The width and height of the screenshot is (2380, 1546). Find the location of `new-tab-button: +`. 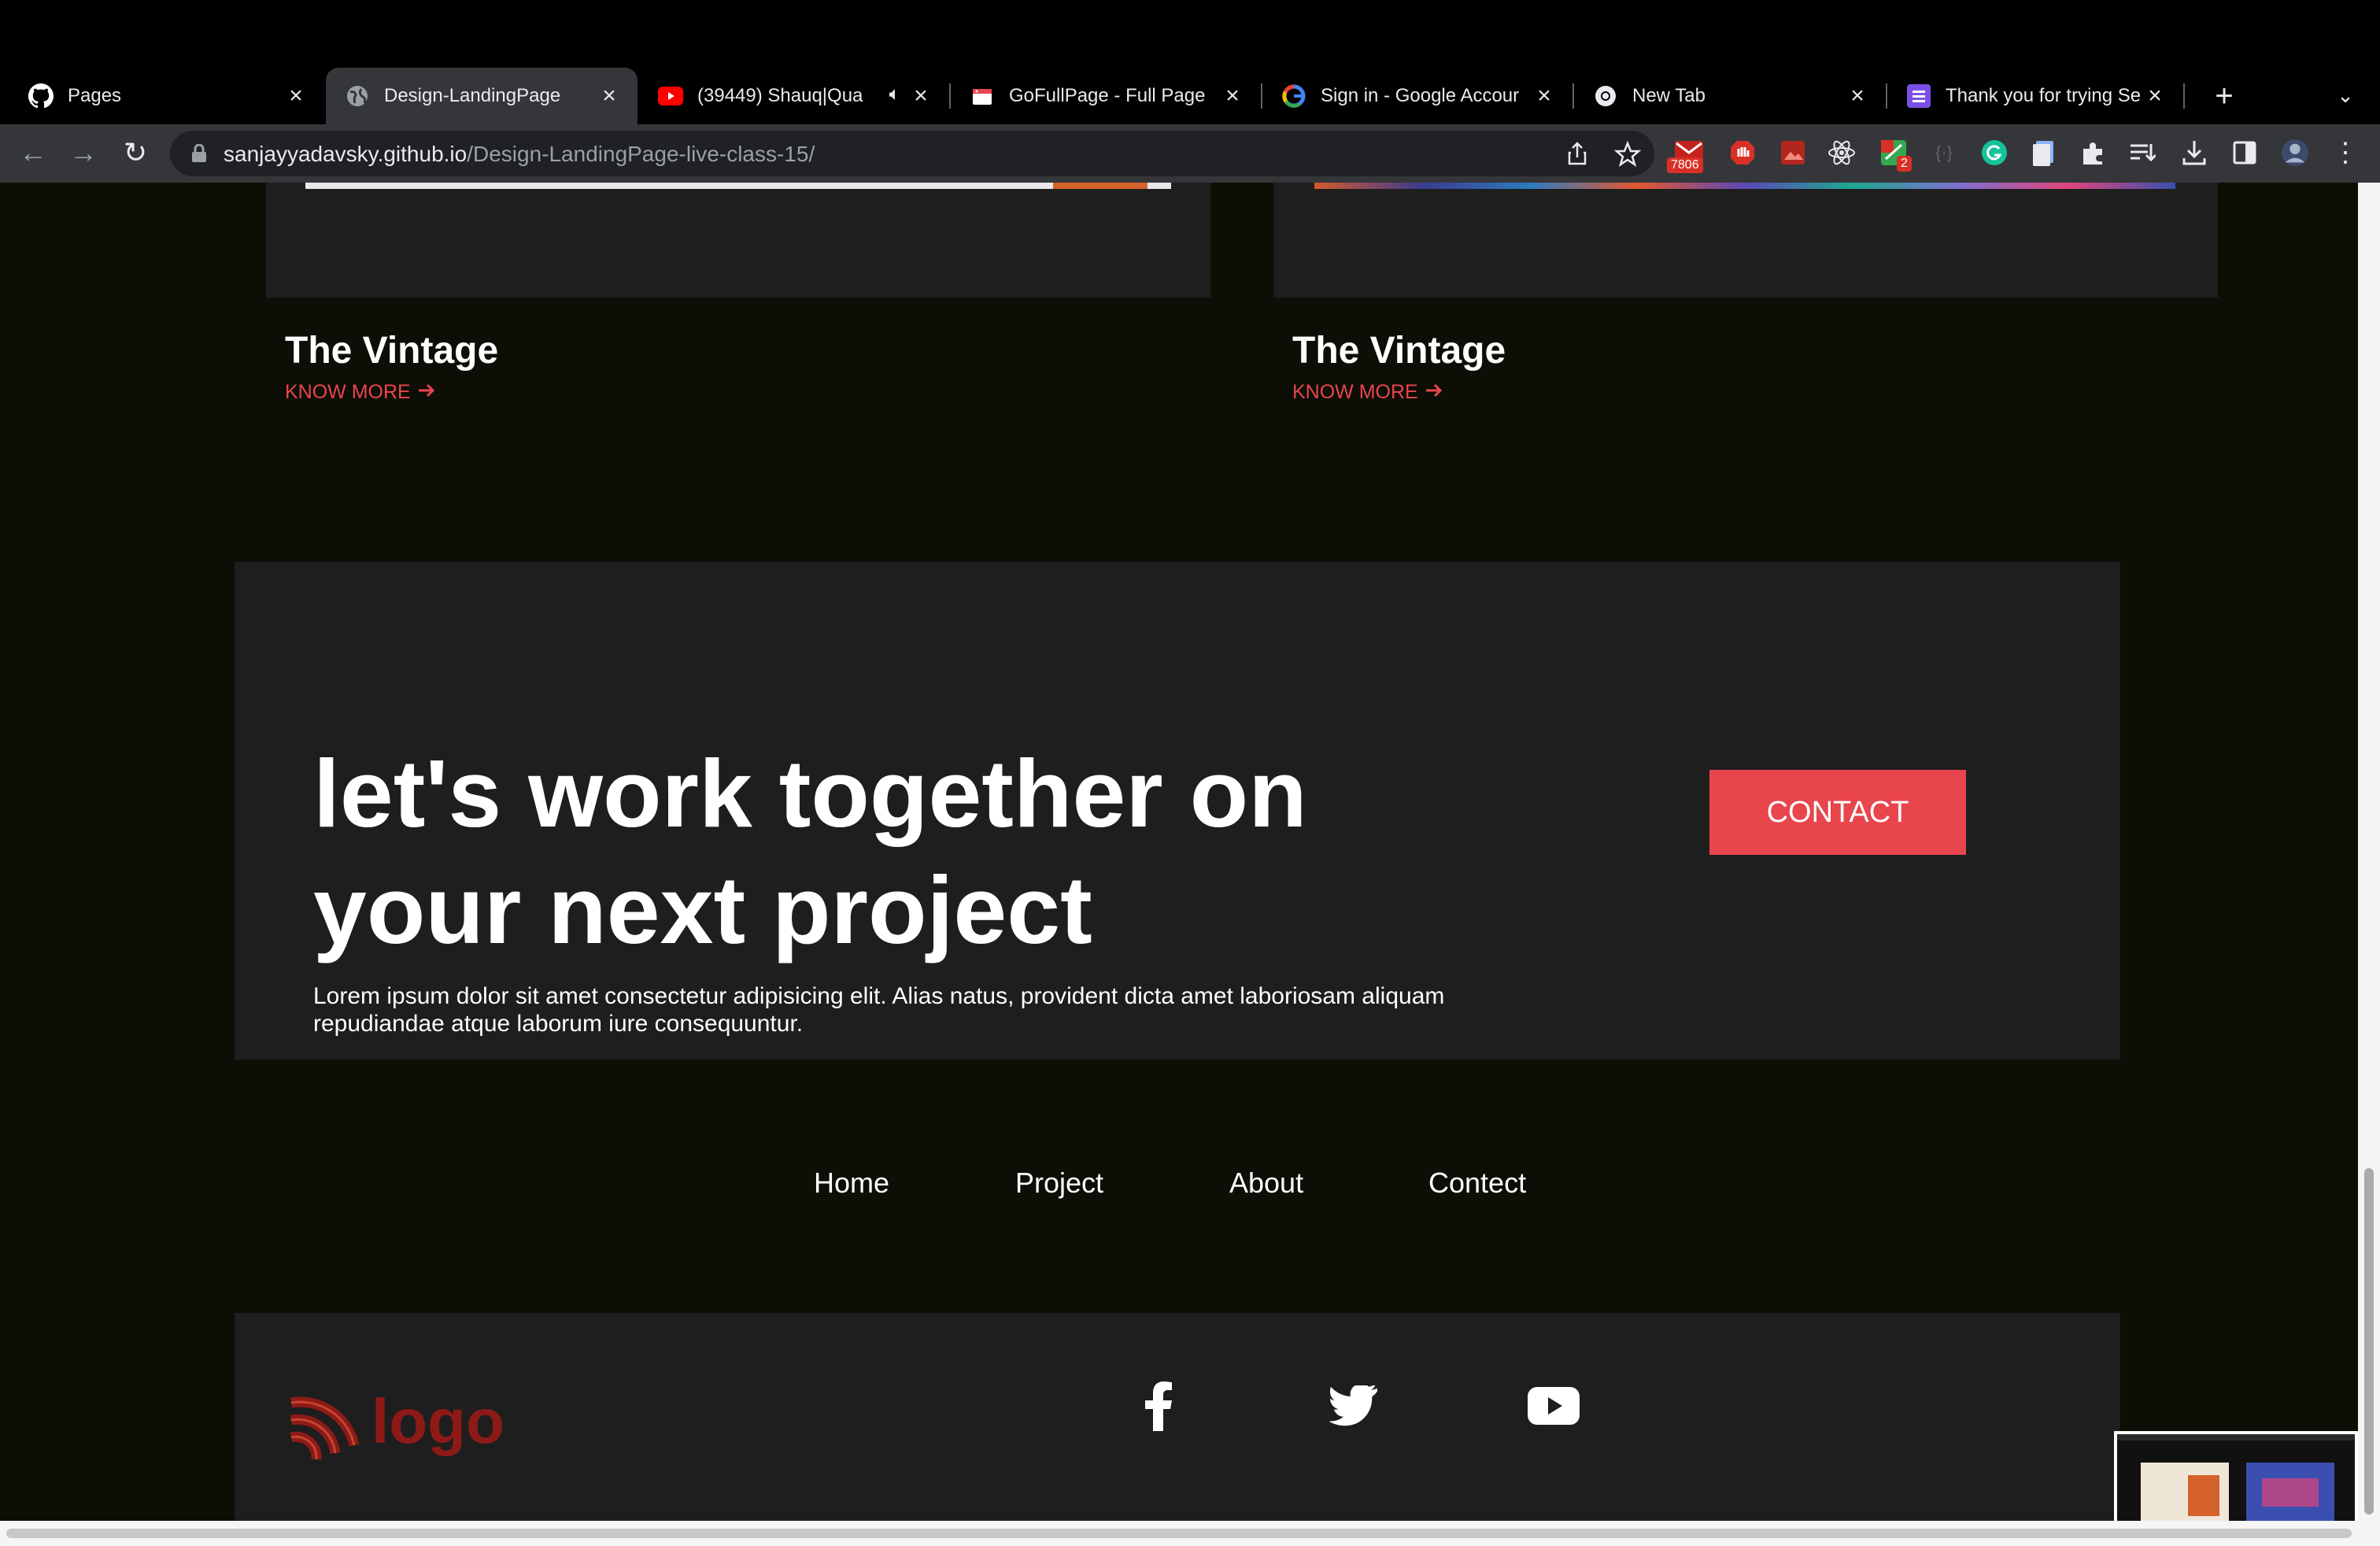

new-tab-button: + is located at coordinates (2224, 96).